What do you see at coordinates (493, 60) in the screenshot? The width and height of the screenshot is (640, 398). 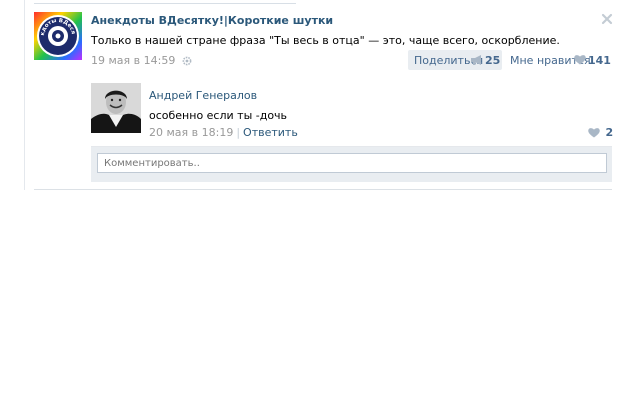 I see `share-count: 25` at bounding box center [493, 60].